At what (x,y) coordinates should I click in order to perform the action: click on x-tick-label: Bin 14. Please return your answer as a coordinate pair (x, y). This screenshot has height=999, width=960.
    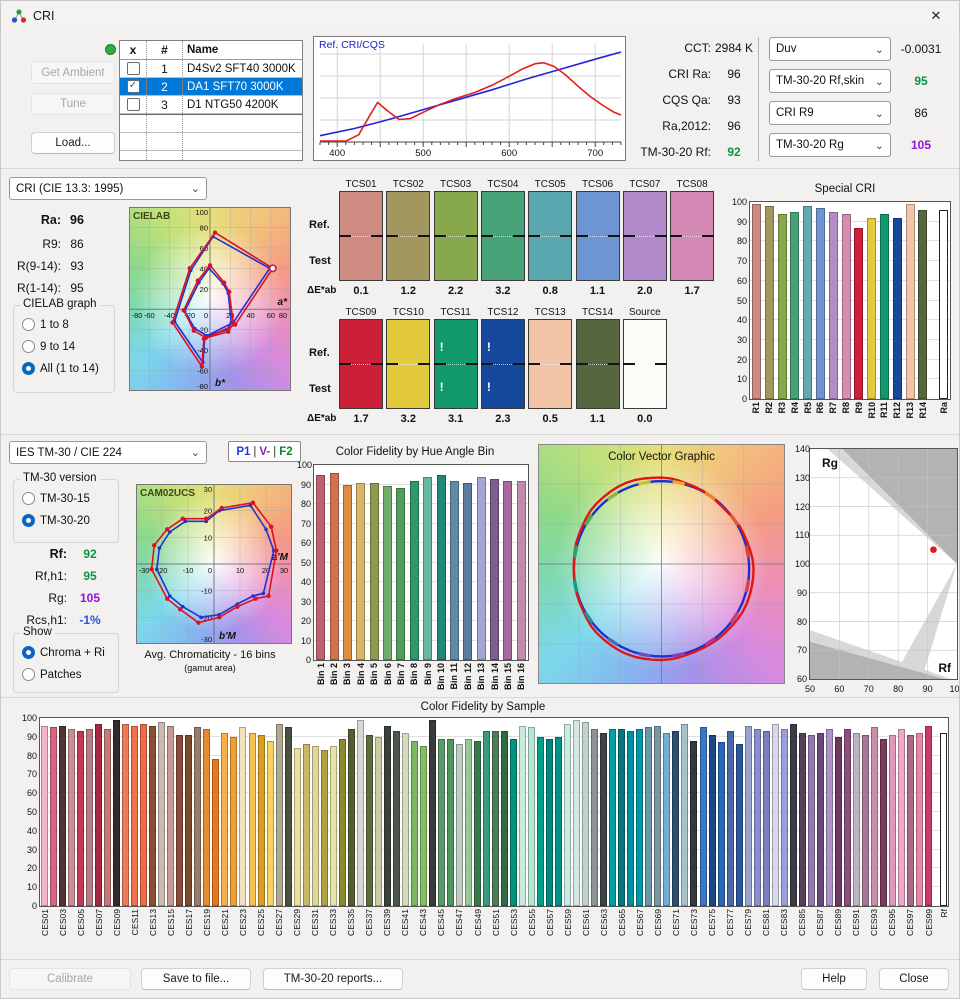
    Looking at the image, I should click on (494, 677).